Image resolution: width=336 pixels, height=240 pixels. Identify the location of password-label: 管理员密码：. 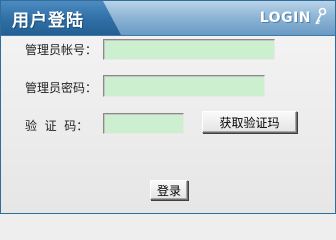
(61, 88).